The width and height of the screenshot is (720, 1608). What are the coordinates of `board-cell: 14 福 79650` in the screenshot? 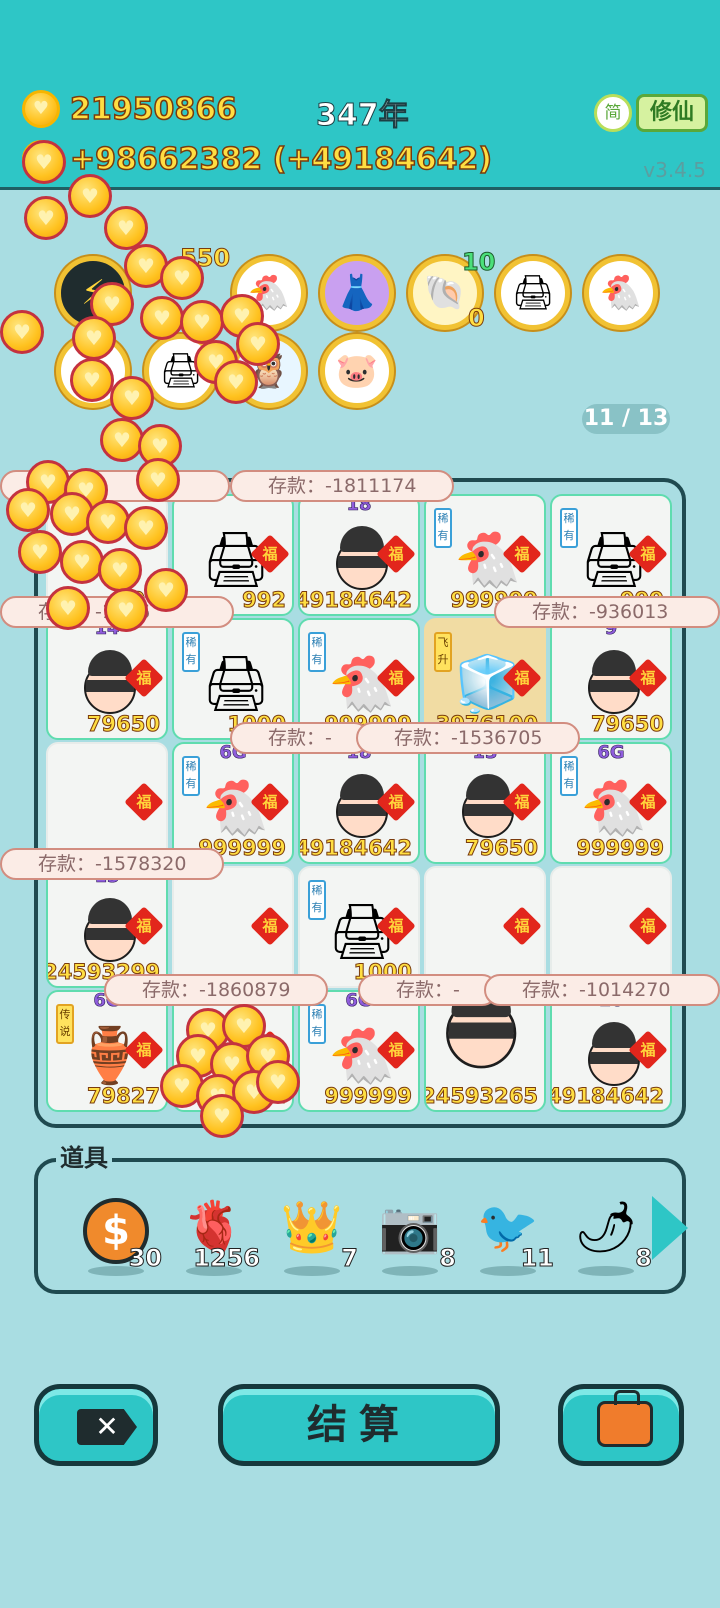 It's located at (107, 679).